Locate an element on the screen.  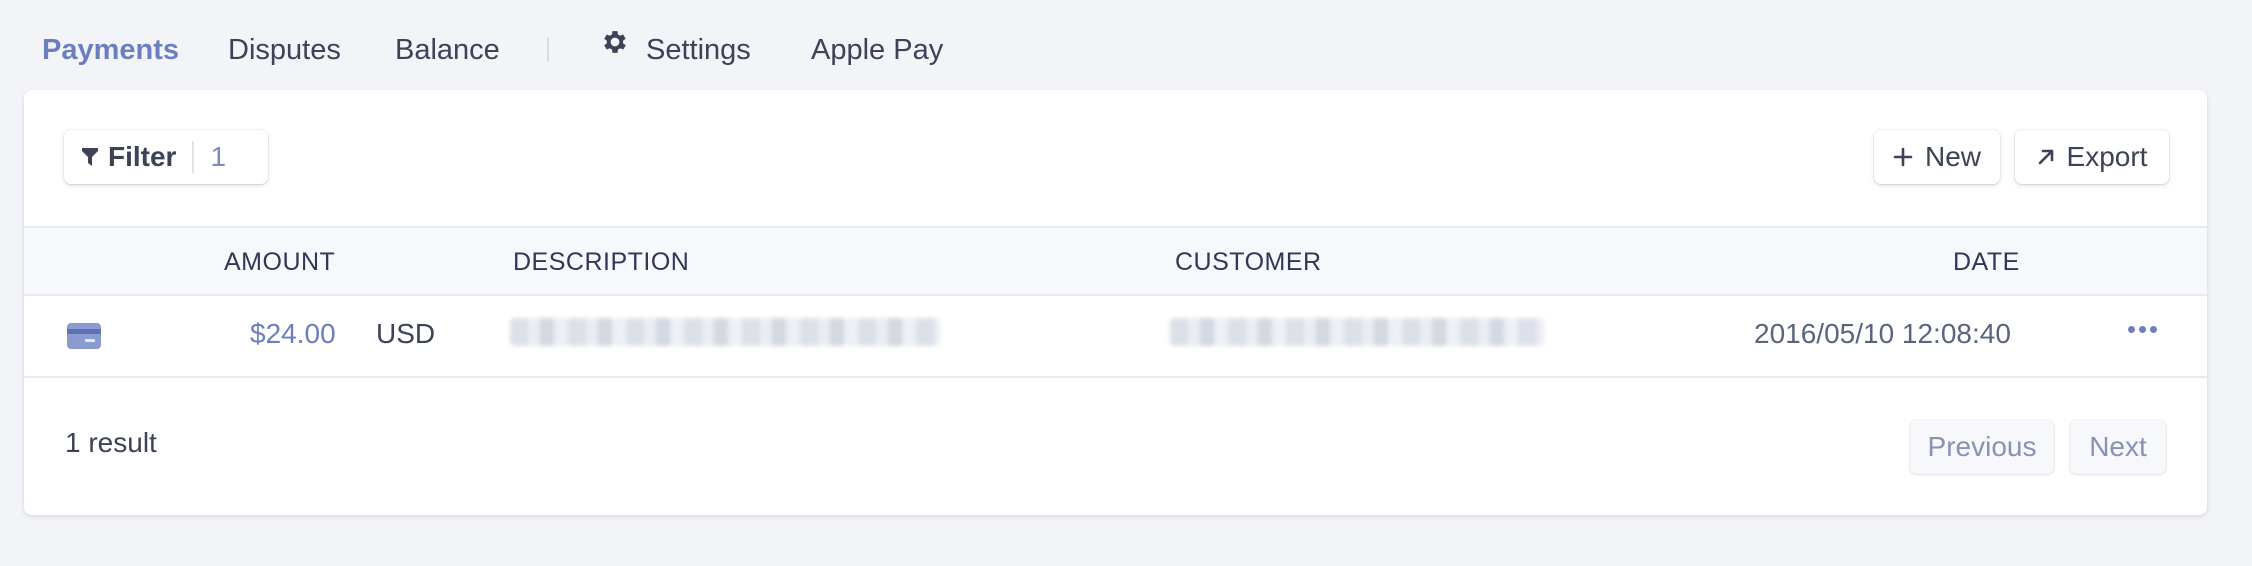
tab-balance: Balance is located at coordinates (447, 50).